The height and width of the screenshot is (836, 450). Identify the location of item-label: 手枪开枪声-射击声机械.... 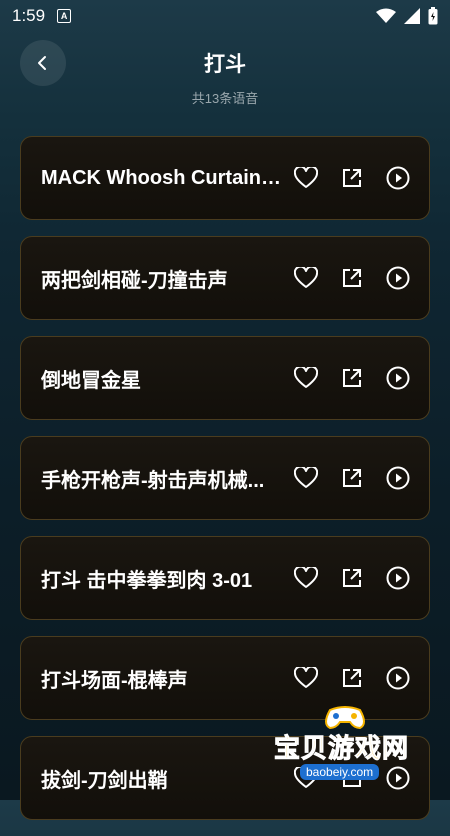
(153, 480).